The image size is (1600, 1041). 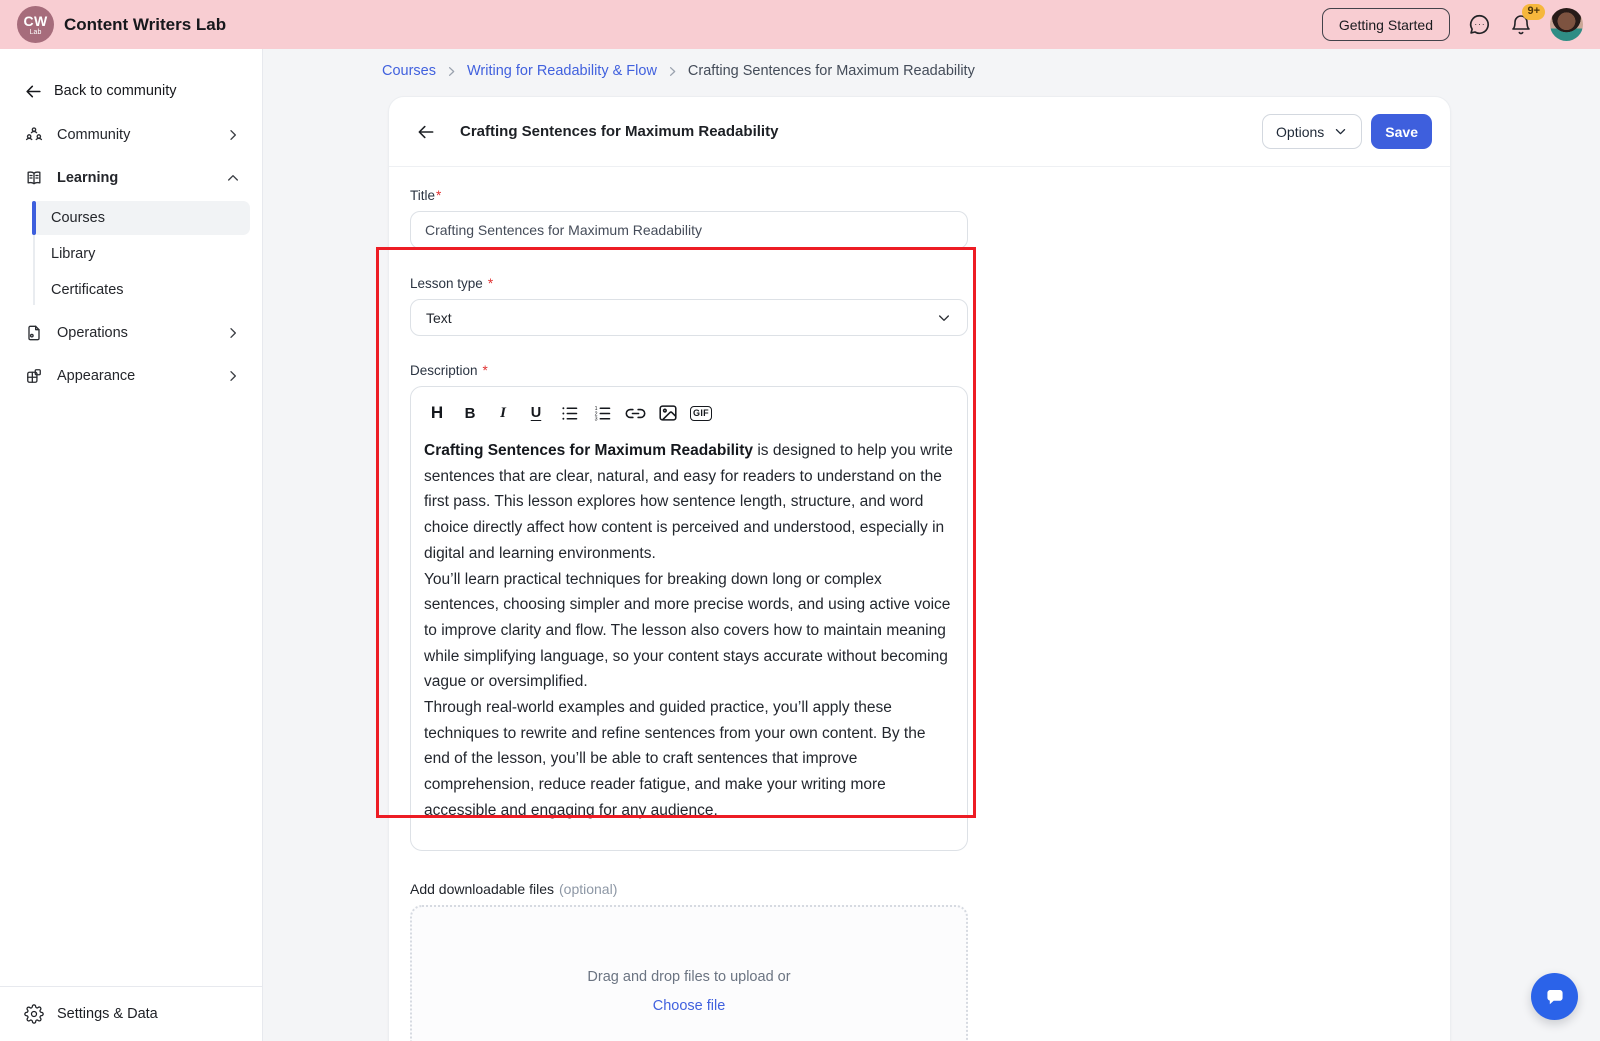 I want to click on sidebar-item-operations: Operations, so click(x=131, y=332).